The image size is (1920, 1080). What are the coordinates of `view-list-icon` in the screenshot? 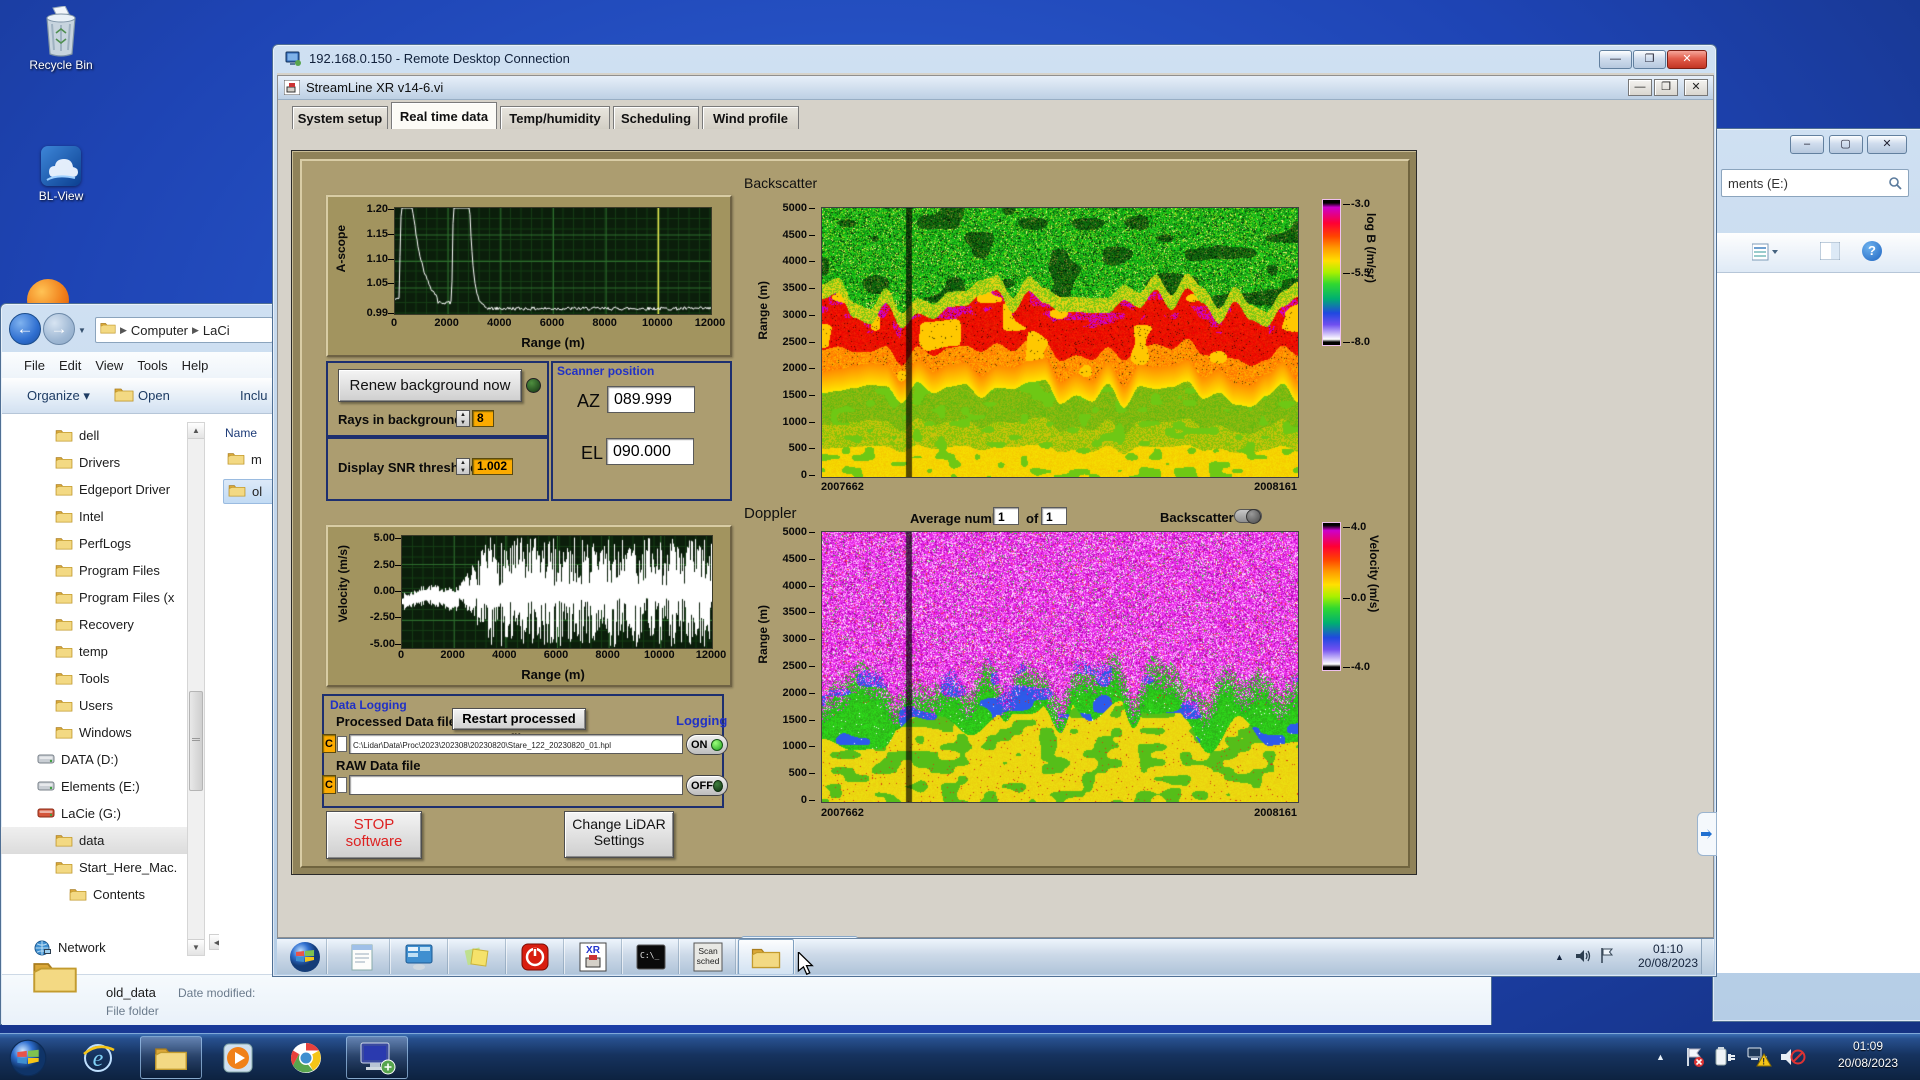 It's located at (1764, 254).